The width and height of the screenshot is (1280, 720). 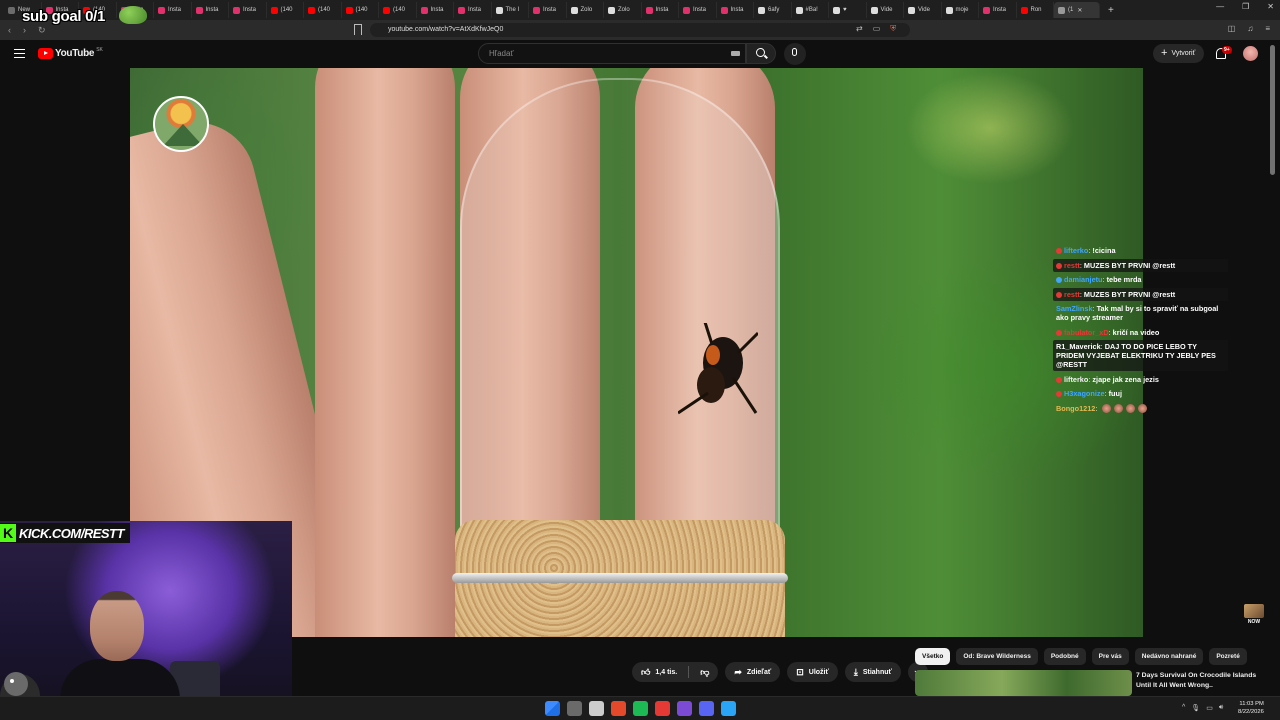 What do you see at coordinates (64, 16) in the screenshot?
I see `sub-goal-overlay: sub goal 0/1` at bounding box center [64, 16].